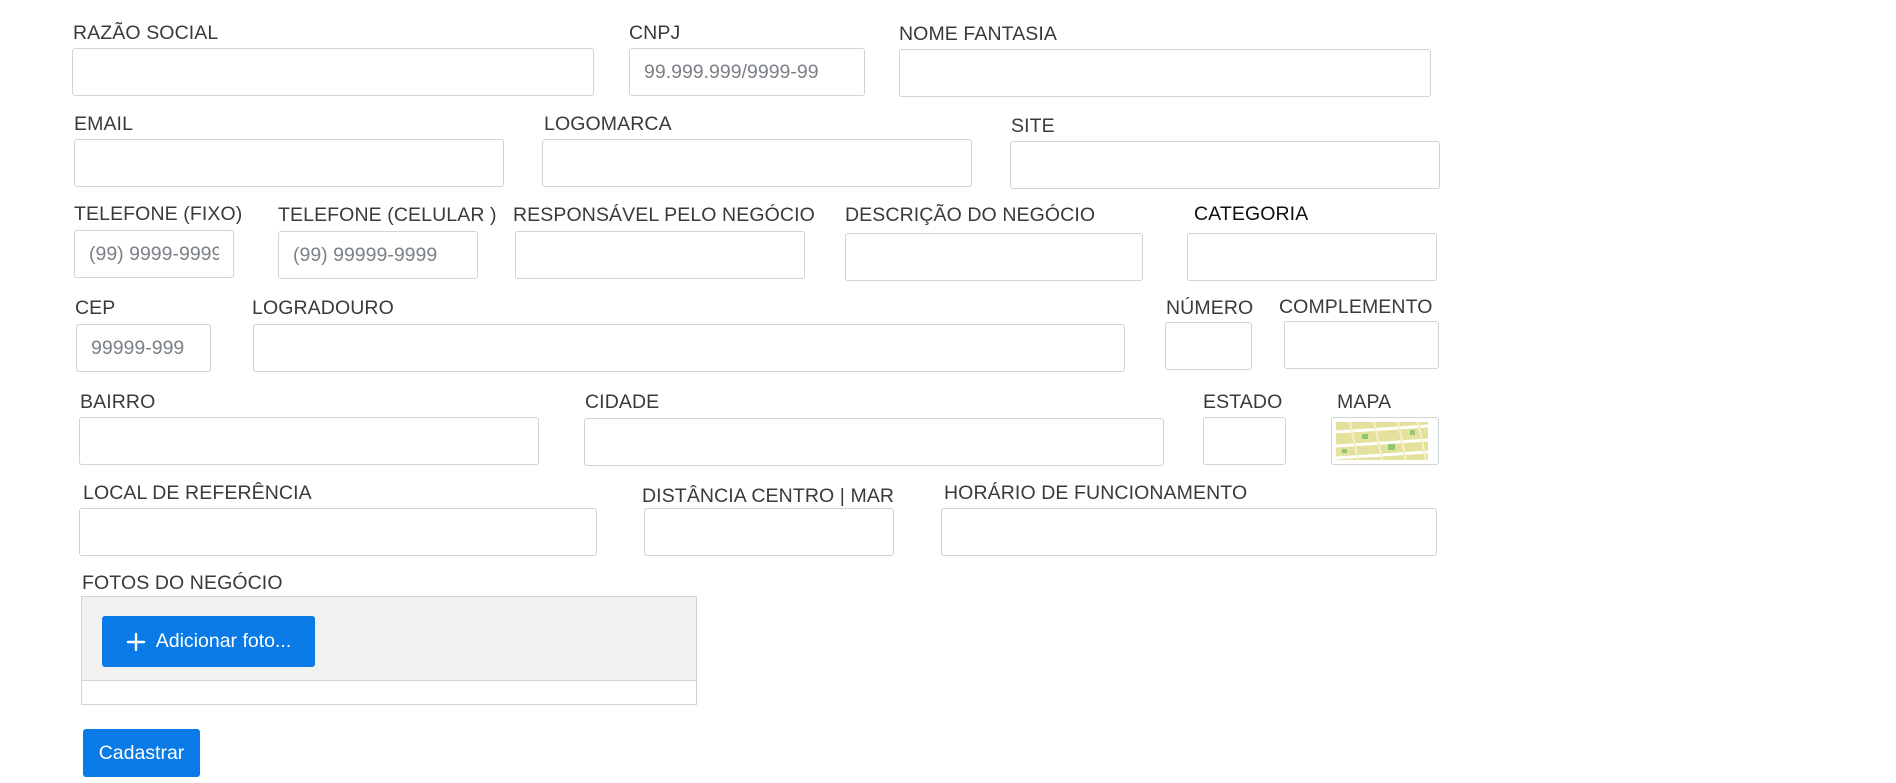  Describe the element at coordinates (323, 308) in the screenshot. I see `logradouro-label: LOGRADOURO` at that location.